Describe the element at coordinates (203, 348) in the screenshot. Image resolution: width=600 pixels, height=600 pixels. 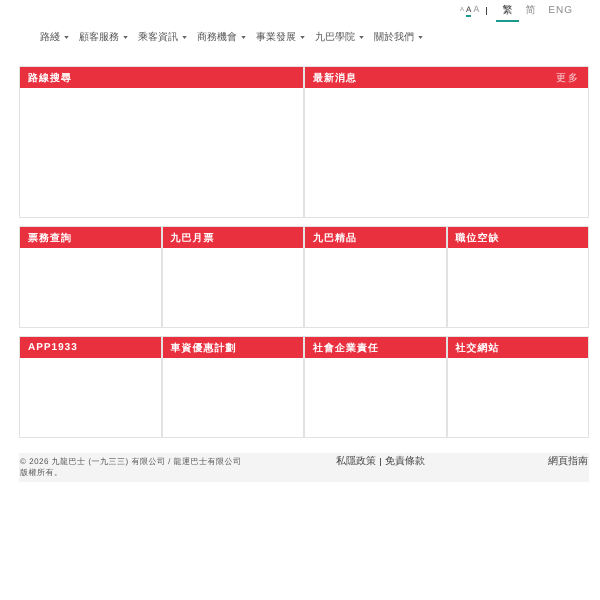
I see `panel-title: 車資優惠計劃` at that location.